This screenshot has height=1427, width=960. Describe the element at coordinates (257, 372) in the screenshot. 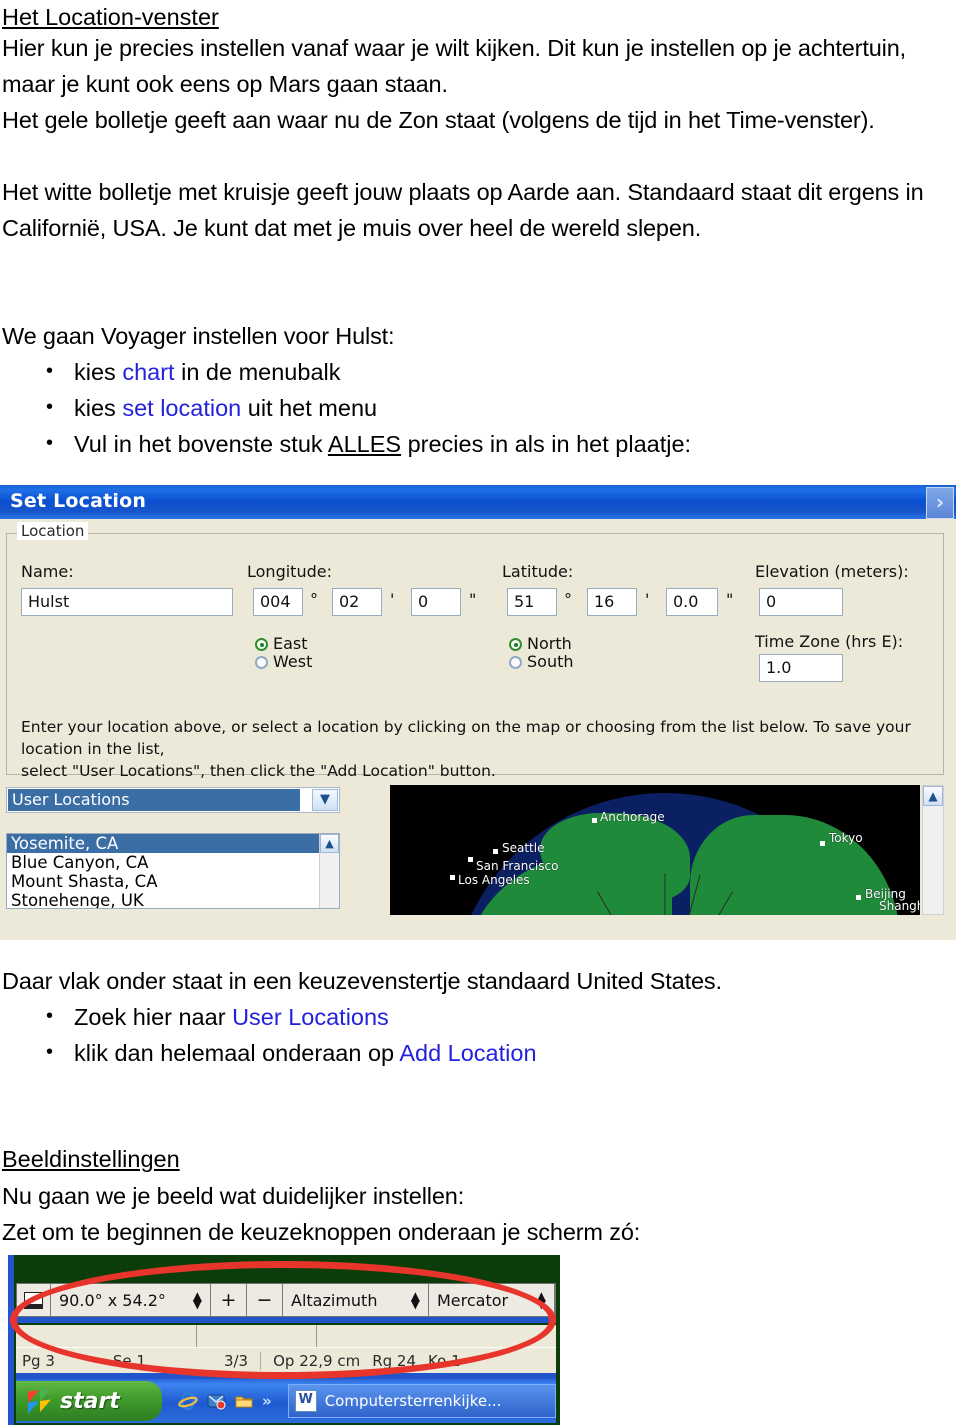

I see `bullet-post-text: in de menubalk` at that location.